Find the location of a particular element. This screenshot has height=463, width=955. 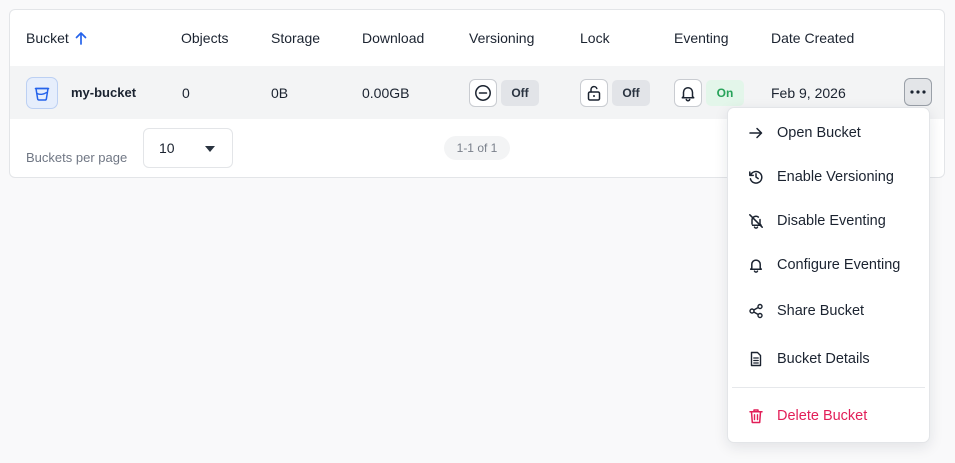

menu-item-open-bucket: Open Bucket is located at coordinates (828, 133).